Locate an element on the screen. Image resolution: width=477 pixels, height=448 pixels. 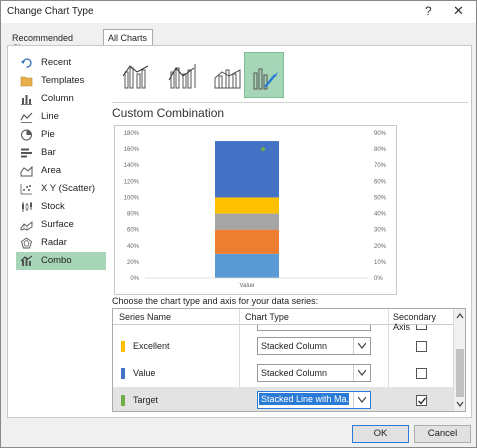
series-row-excellent: Excellent Stacked Column is located at coordinates (283, 346).